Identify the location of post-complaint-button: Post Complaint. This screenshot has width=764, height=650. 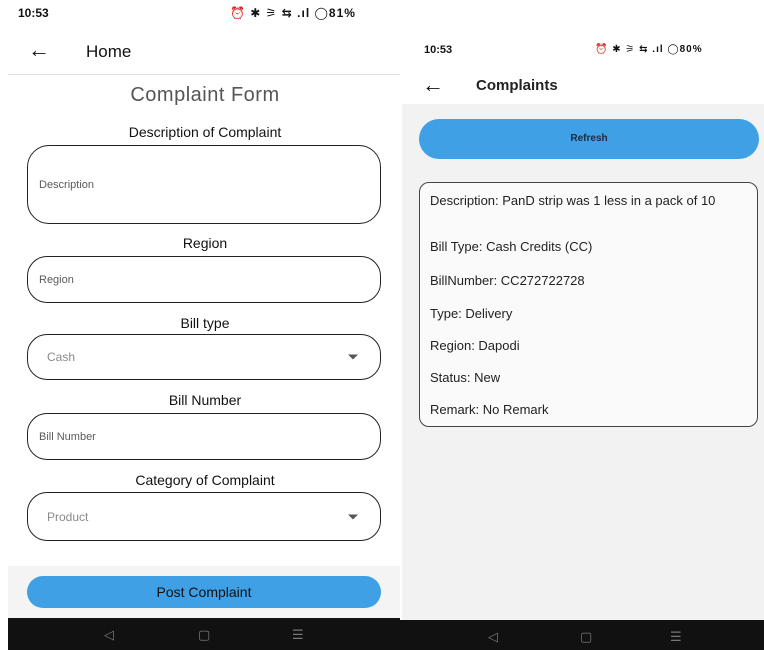
(204, 592).